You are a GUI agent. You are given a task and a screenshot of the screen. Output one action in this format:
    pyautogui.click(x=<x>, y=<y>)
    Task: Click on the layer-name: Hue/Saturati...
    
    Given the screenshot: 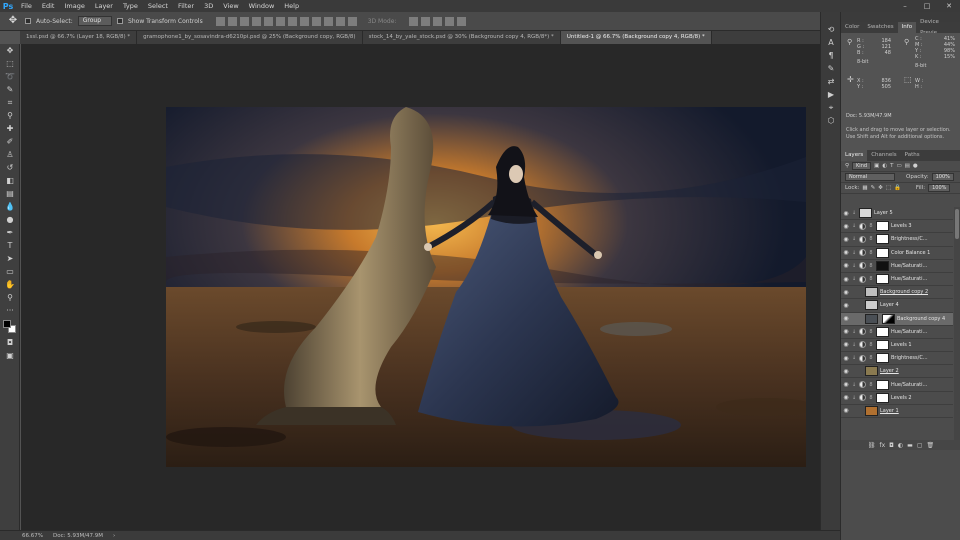 What is the action you would take?
    pyautogui.click(x=909, y=332)
    